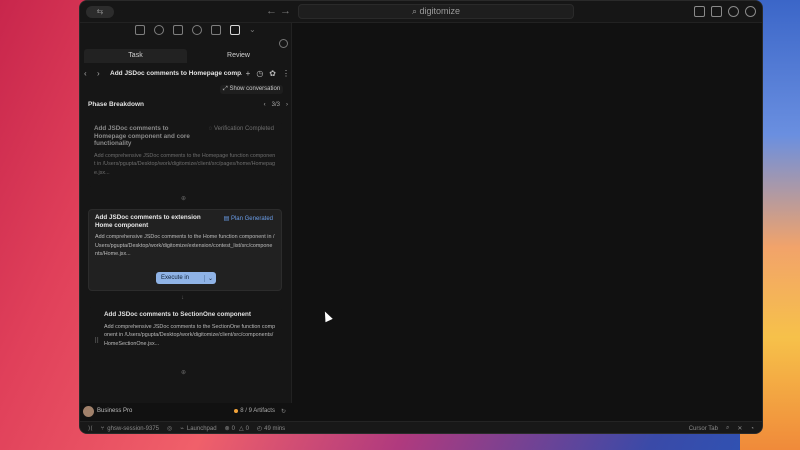  I want to click on plan-label: Business Pro, so click(115, 411).